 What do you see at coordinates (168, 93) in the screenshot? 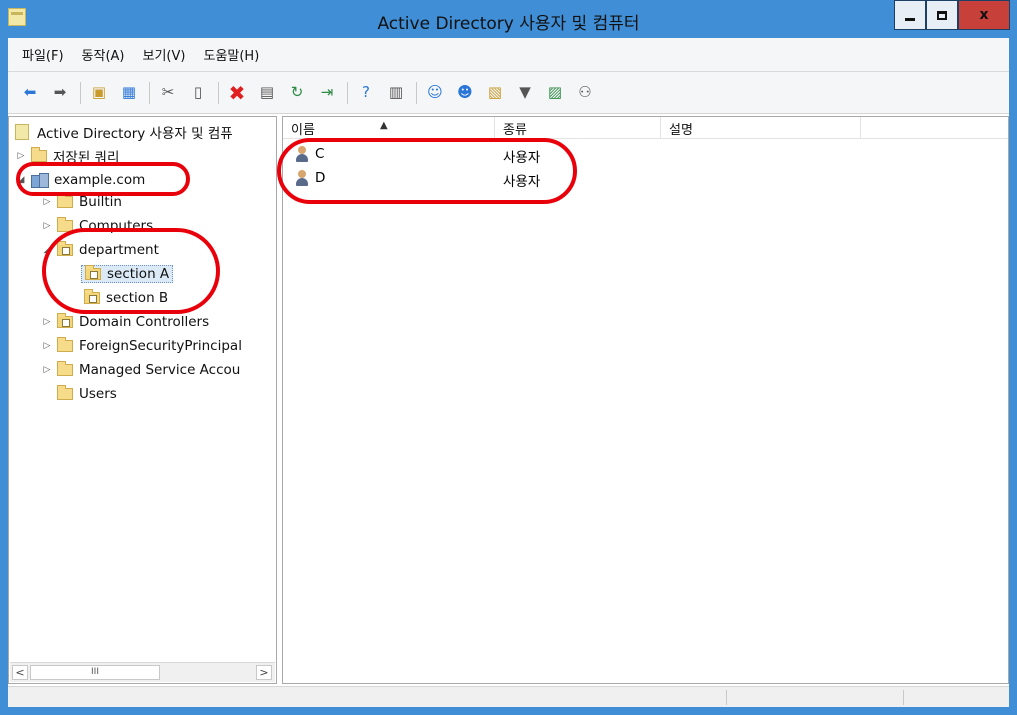
I see `cut-icon: ✂` at bounding box center [168, 93].